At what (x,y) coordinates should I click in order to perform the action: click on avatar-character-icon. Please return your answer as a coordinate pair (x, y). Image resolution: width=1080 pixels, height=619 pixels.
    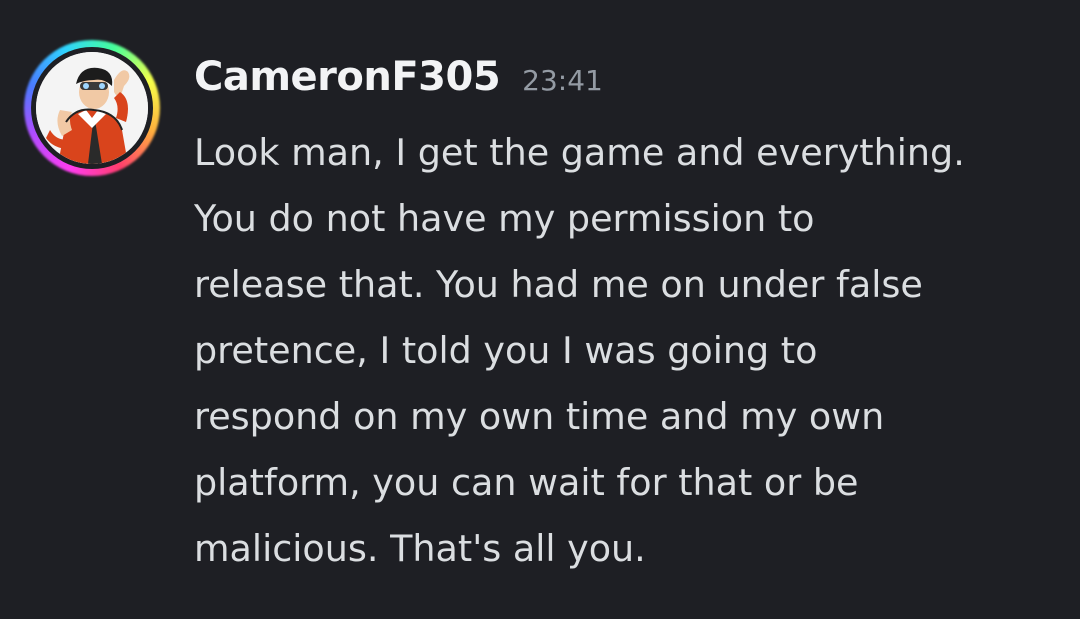
    Looking at the image, I should click on (92, 108).